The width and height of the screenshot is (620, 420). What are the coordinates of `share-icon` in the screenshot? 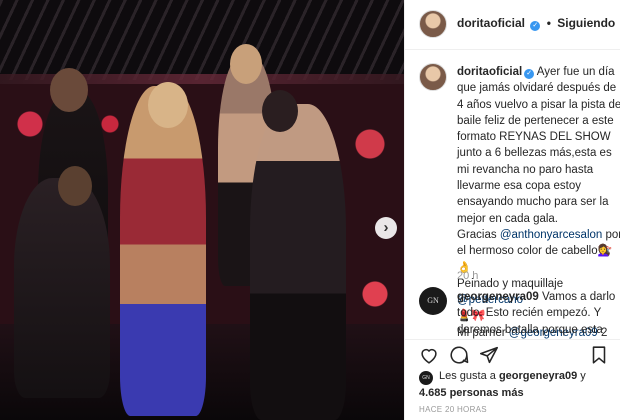 It's located at (489, 355).